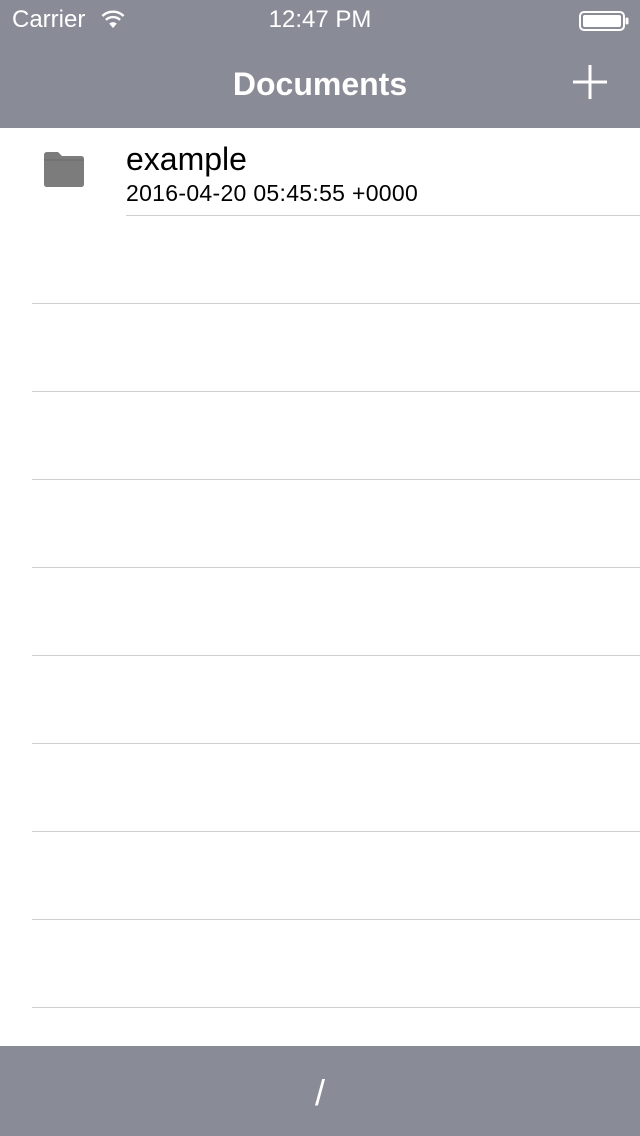 The height and width of the screenshot is (1136, 640). What do you see at coordinates (64, 169) in the screenshot?
I see `folder-icon` at bounding box center [64, 169].